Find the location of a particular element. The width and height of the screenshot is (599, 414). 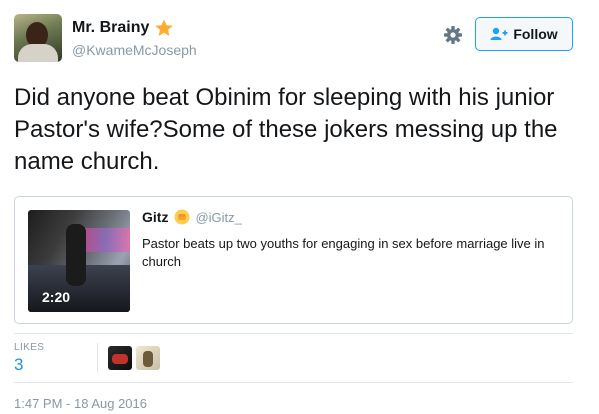

gear-icon is located at coordinates (453, 35).